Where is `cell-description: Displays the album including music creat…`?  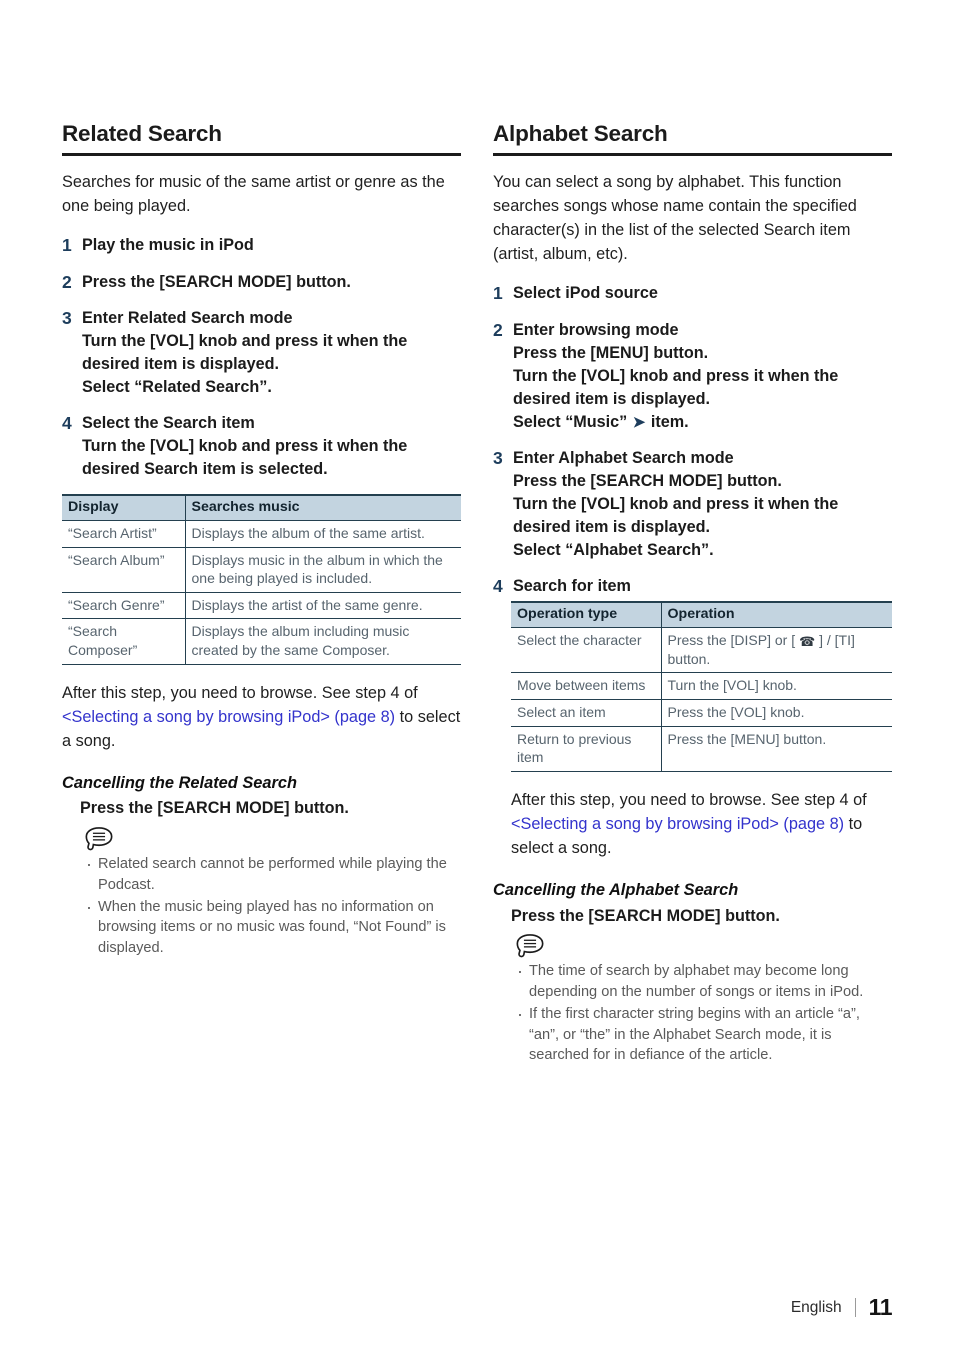 cell-description: Displays the album including music creat… is located at coordinates (322, 641).